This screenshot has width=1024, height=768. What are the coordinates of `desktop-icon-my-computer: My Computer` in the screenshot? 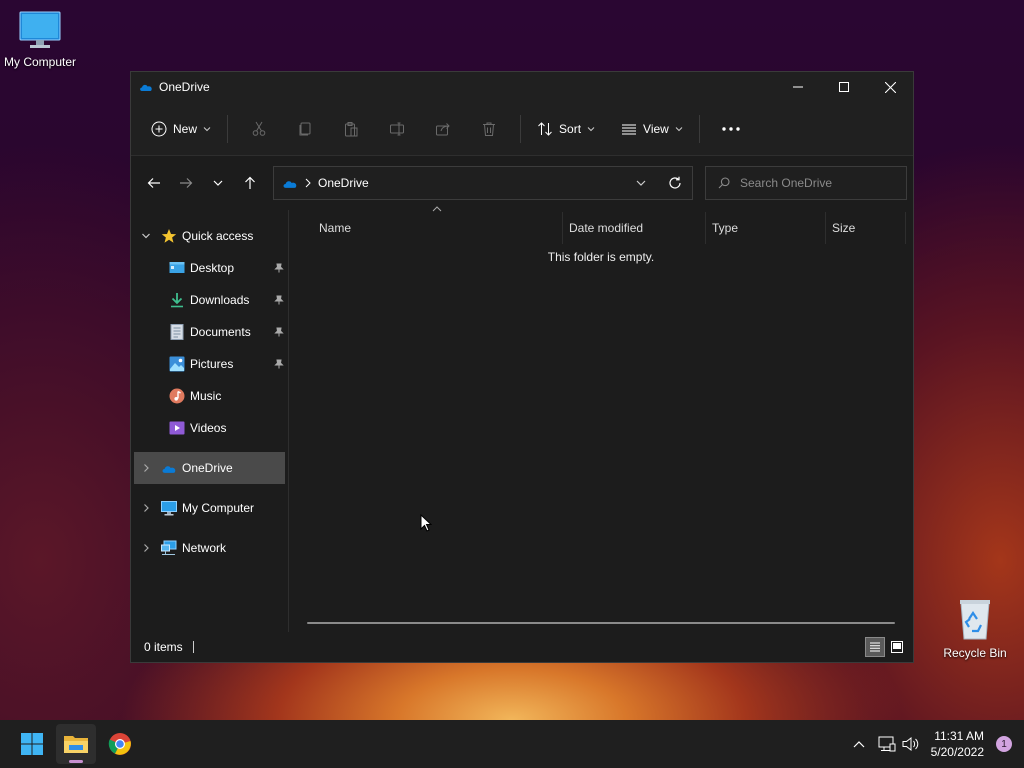 It's located at (40, 39).